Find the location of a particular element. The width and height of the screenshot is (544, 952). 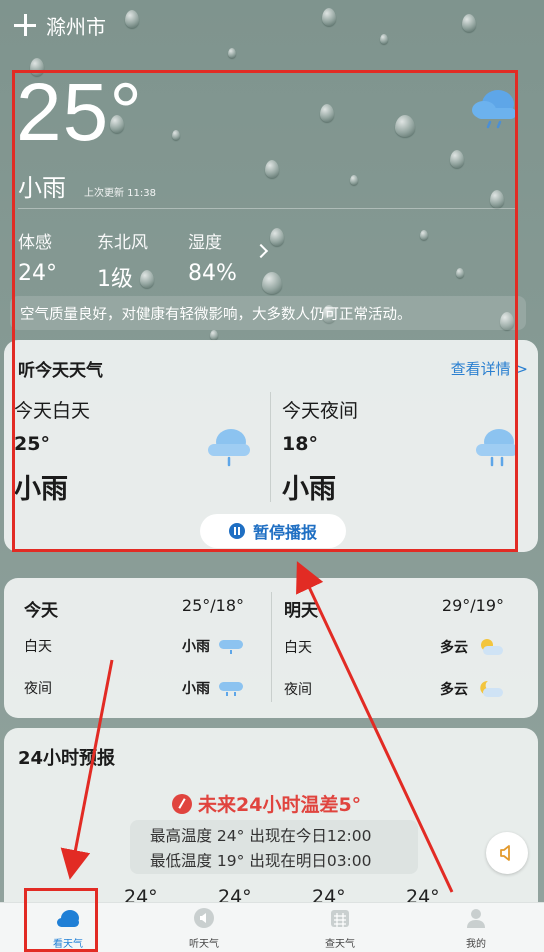

tab-mine: 我的 is located at coordinates (476, 927).